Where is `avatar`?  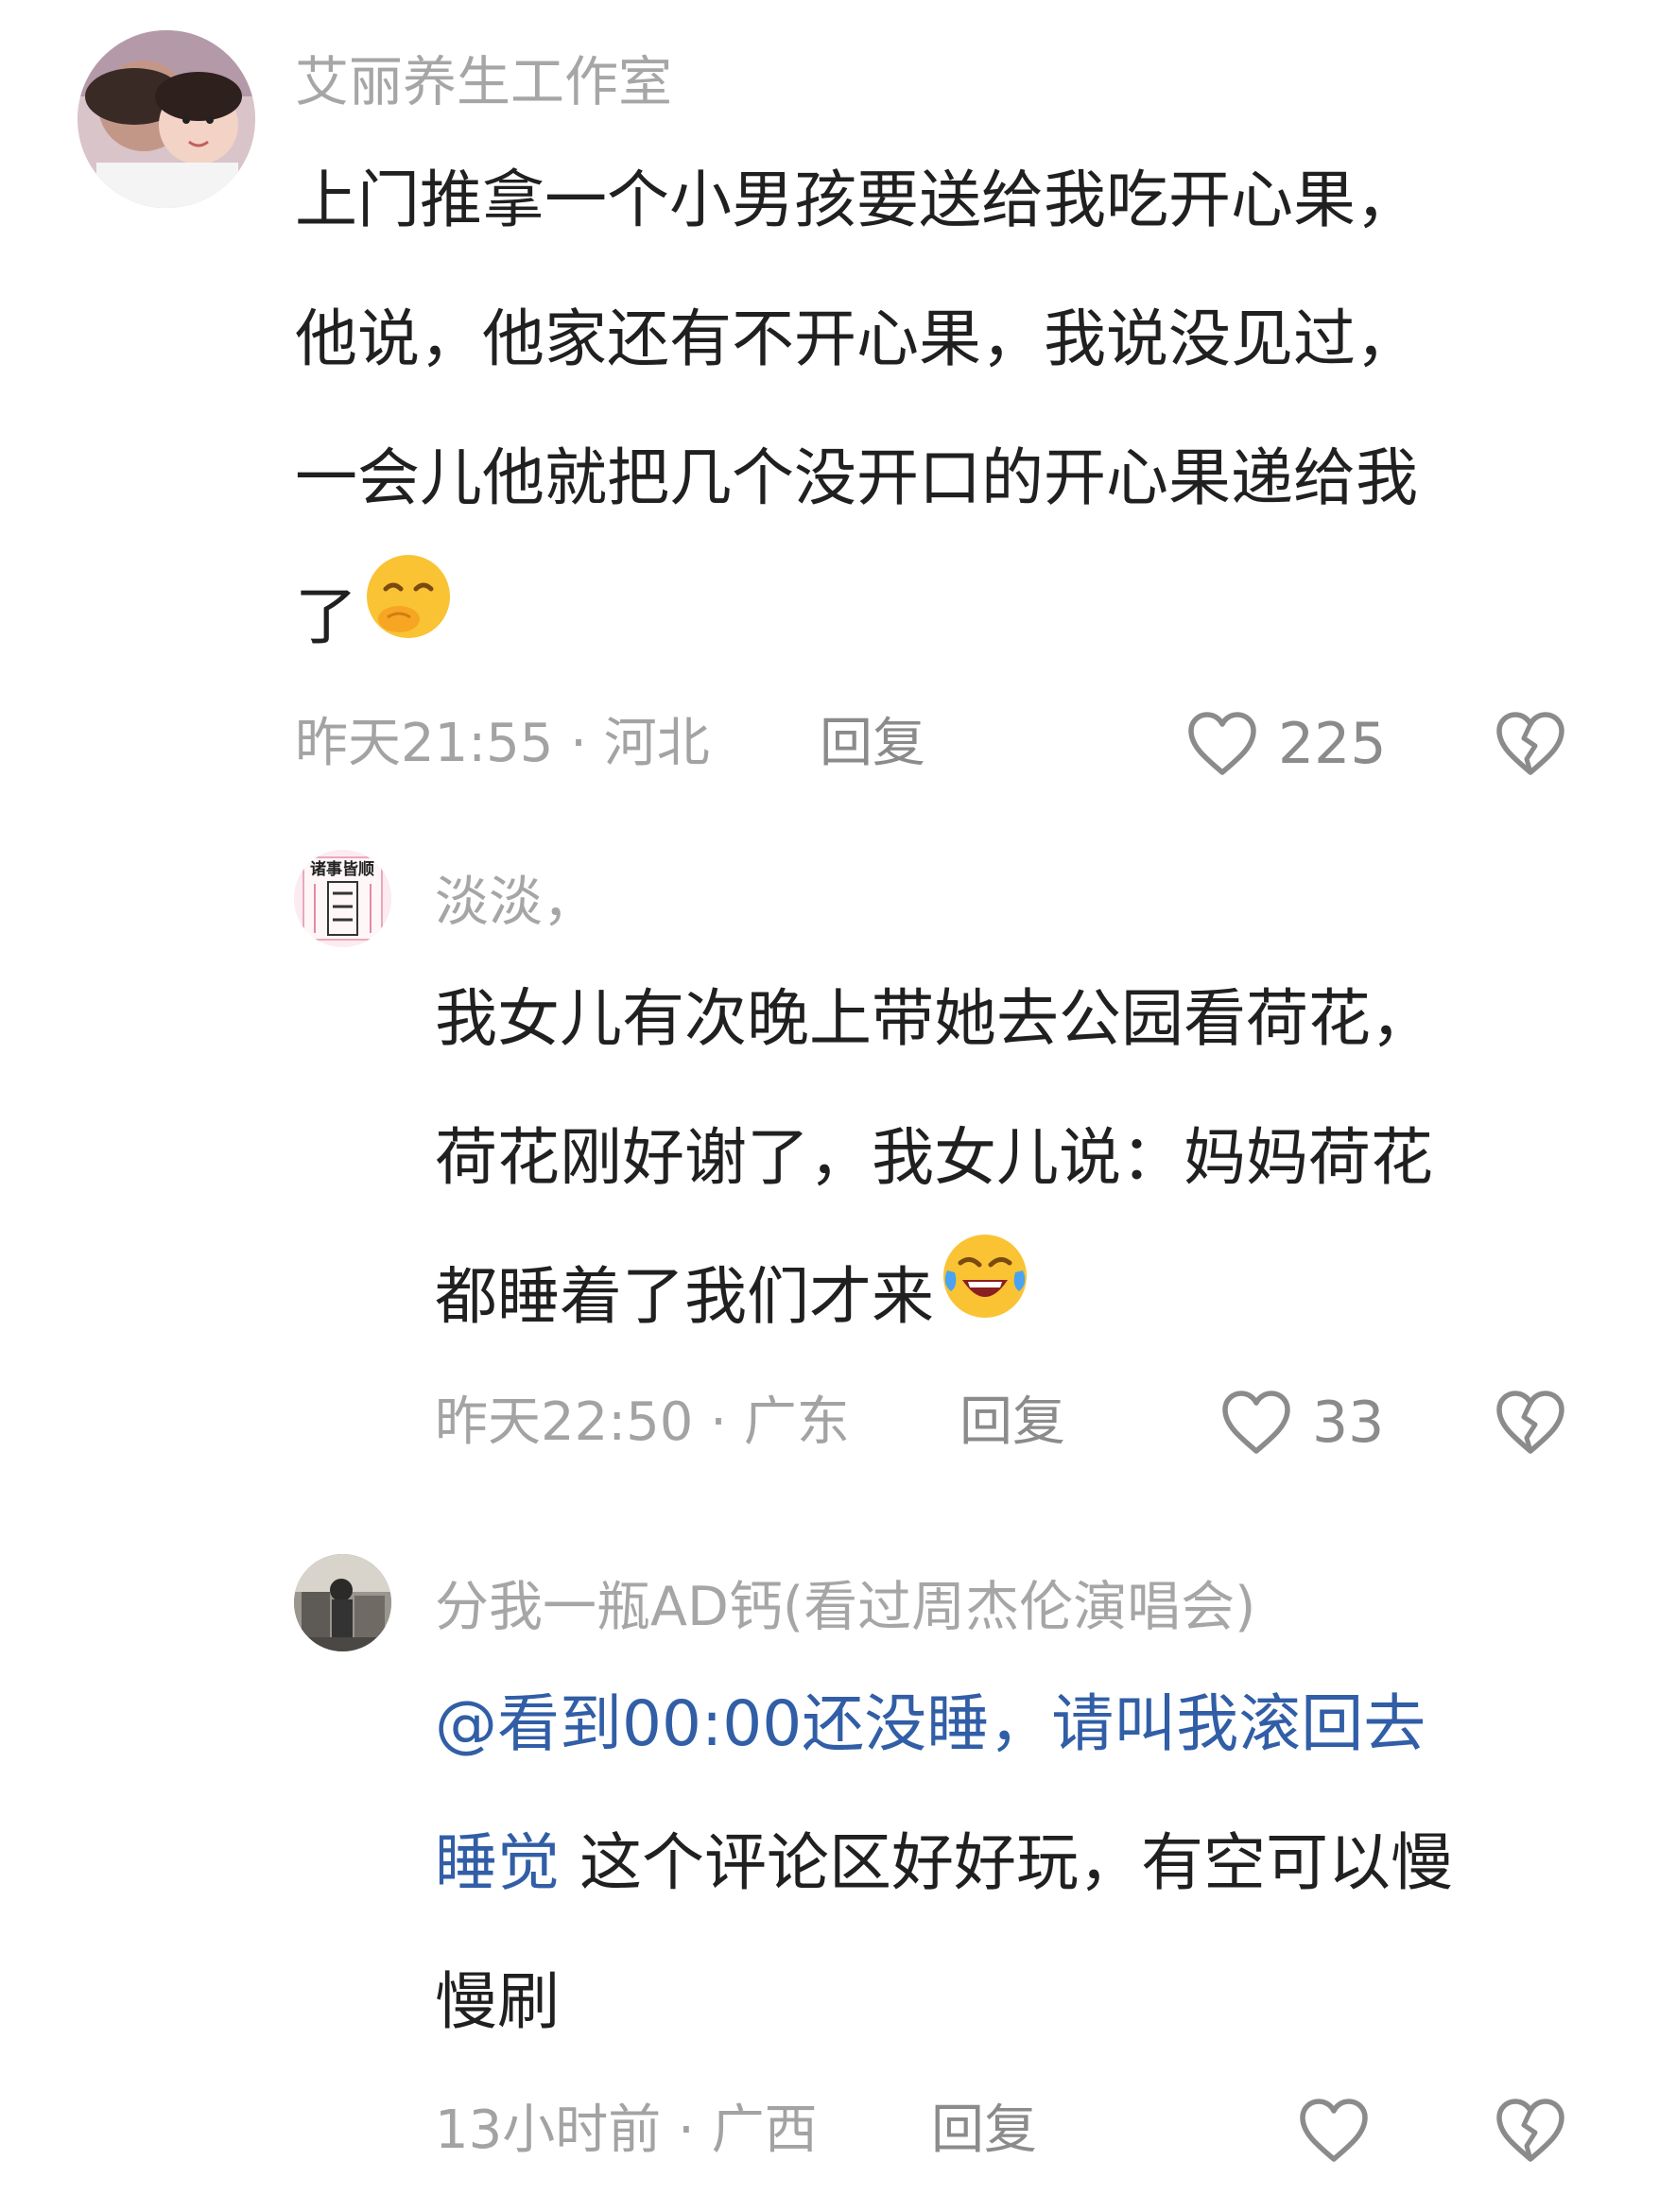
avatar is located at coordinates (342, 1602).